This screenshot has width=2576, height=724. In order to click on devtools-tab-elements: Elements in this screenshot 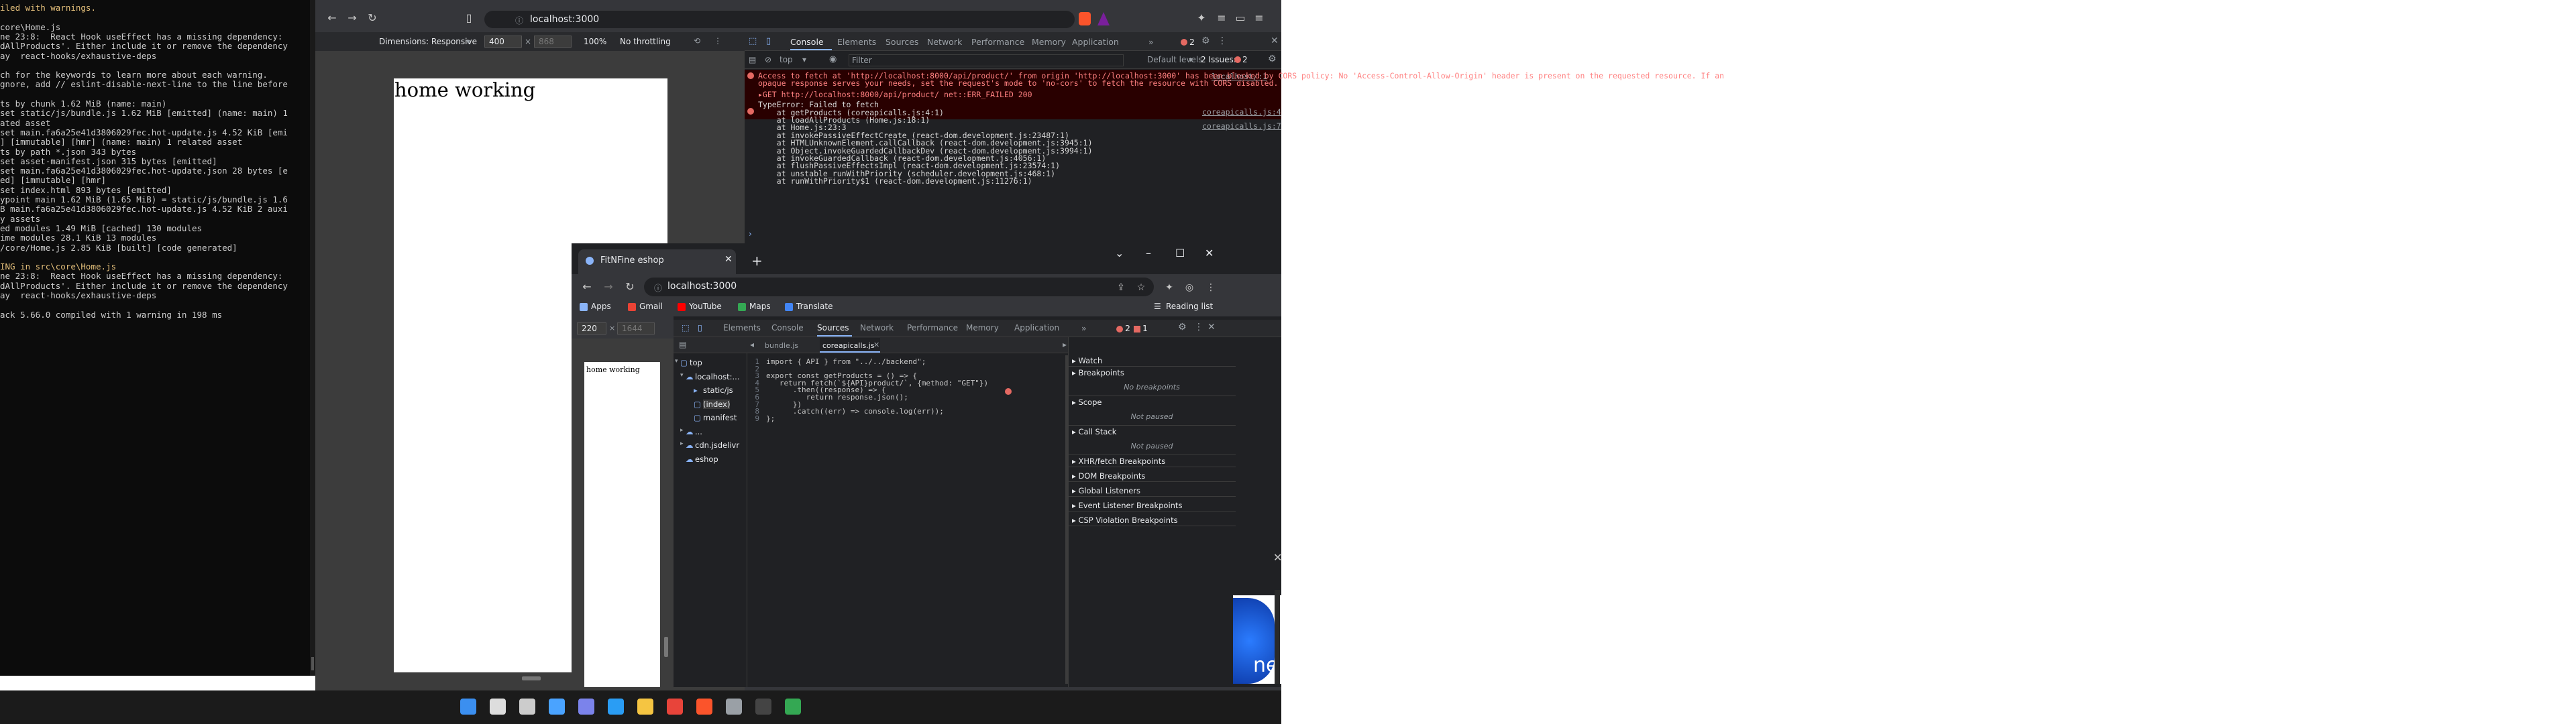, I will do `click(742, 328)`.